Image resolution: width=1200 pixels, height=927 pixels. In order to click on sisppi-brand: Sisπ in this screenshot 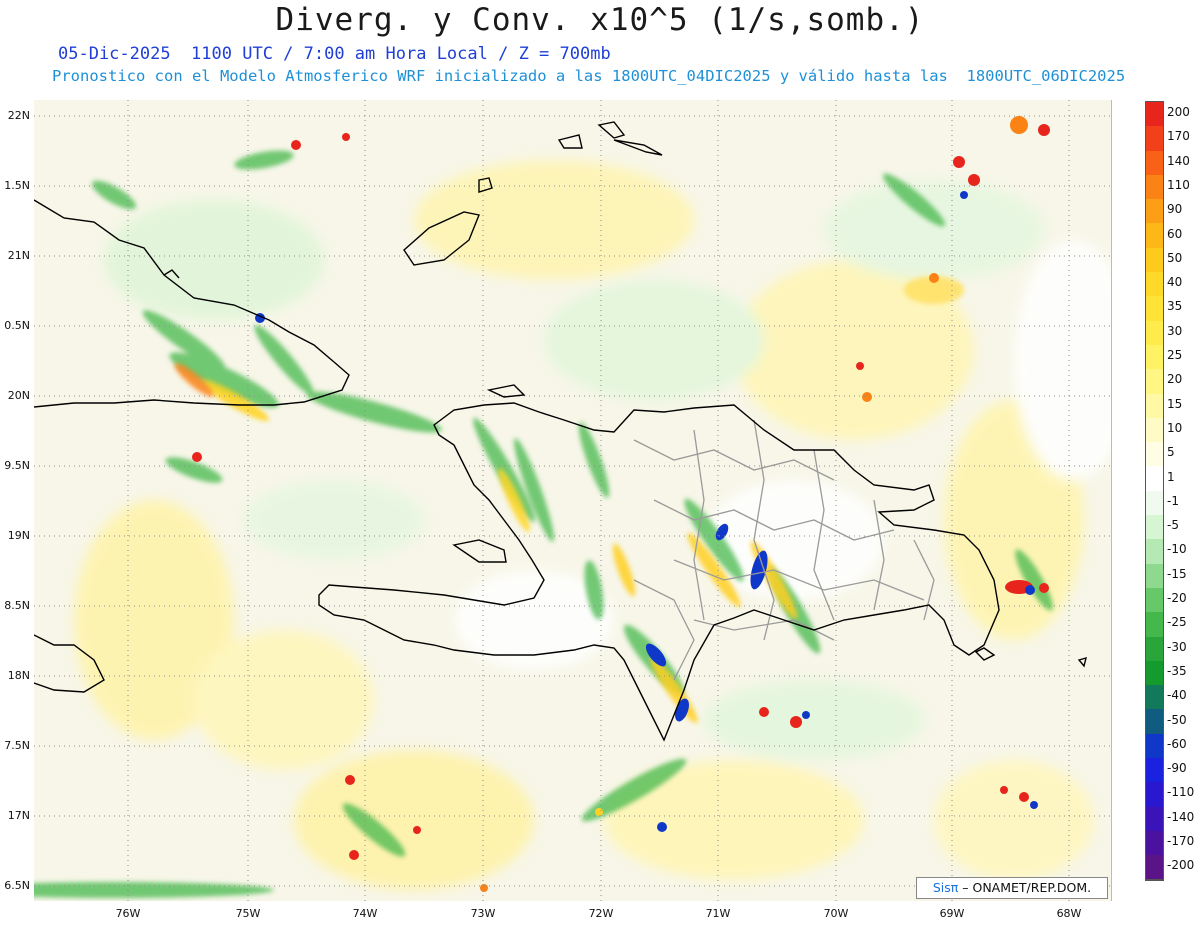, I will do `click(945, 887)`.